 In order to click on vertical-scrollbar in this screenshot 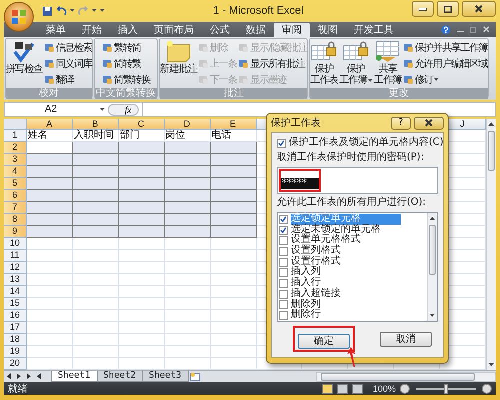, I will do `click(491, 244)`.